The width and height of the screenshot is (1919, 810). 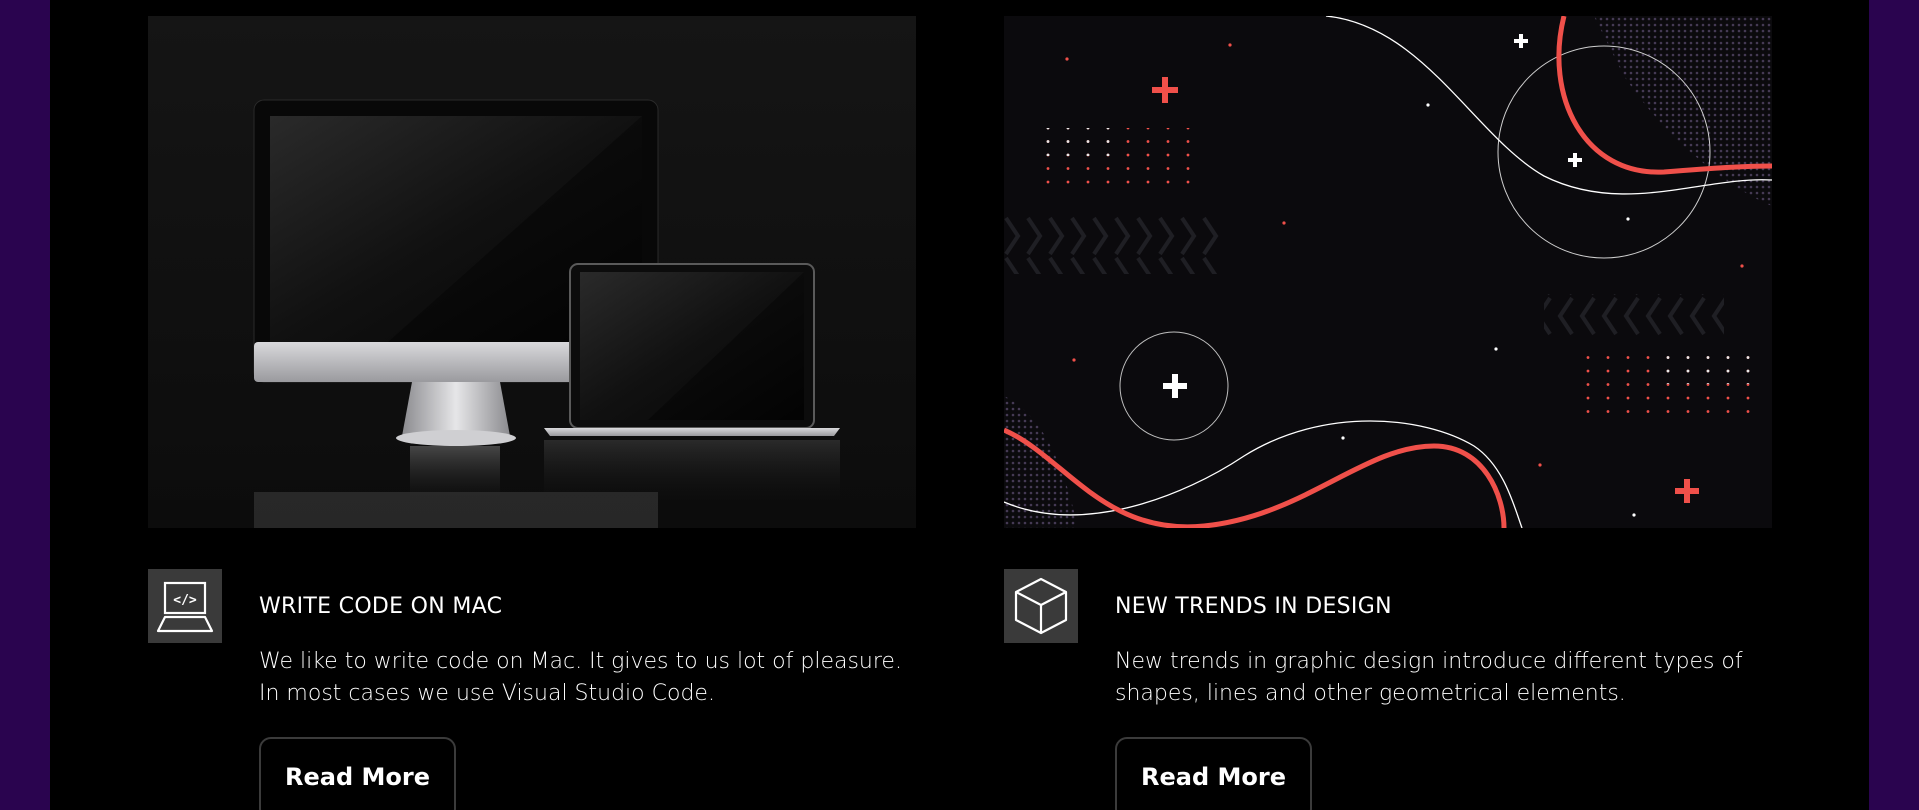 I want to click on cube-icon, so click(x=1041, y=606).